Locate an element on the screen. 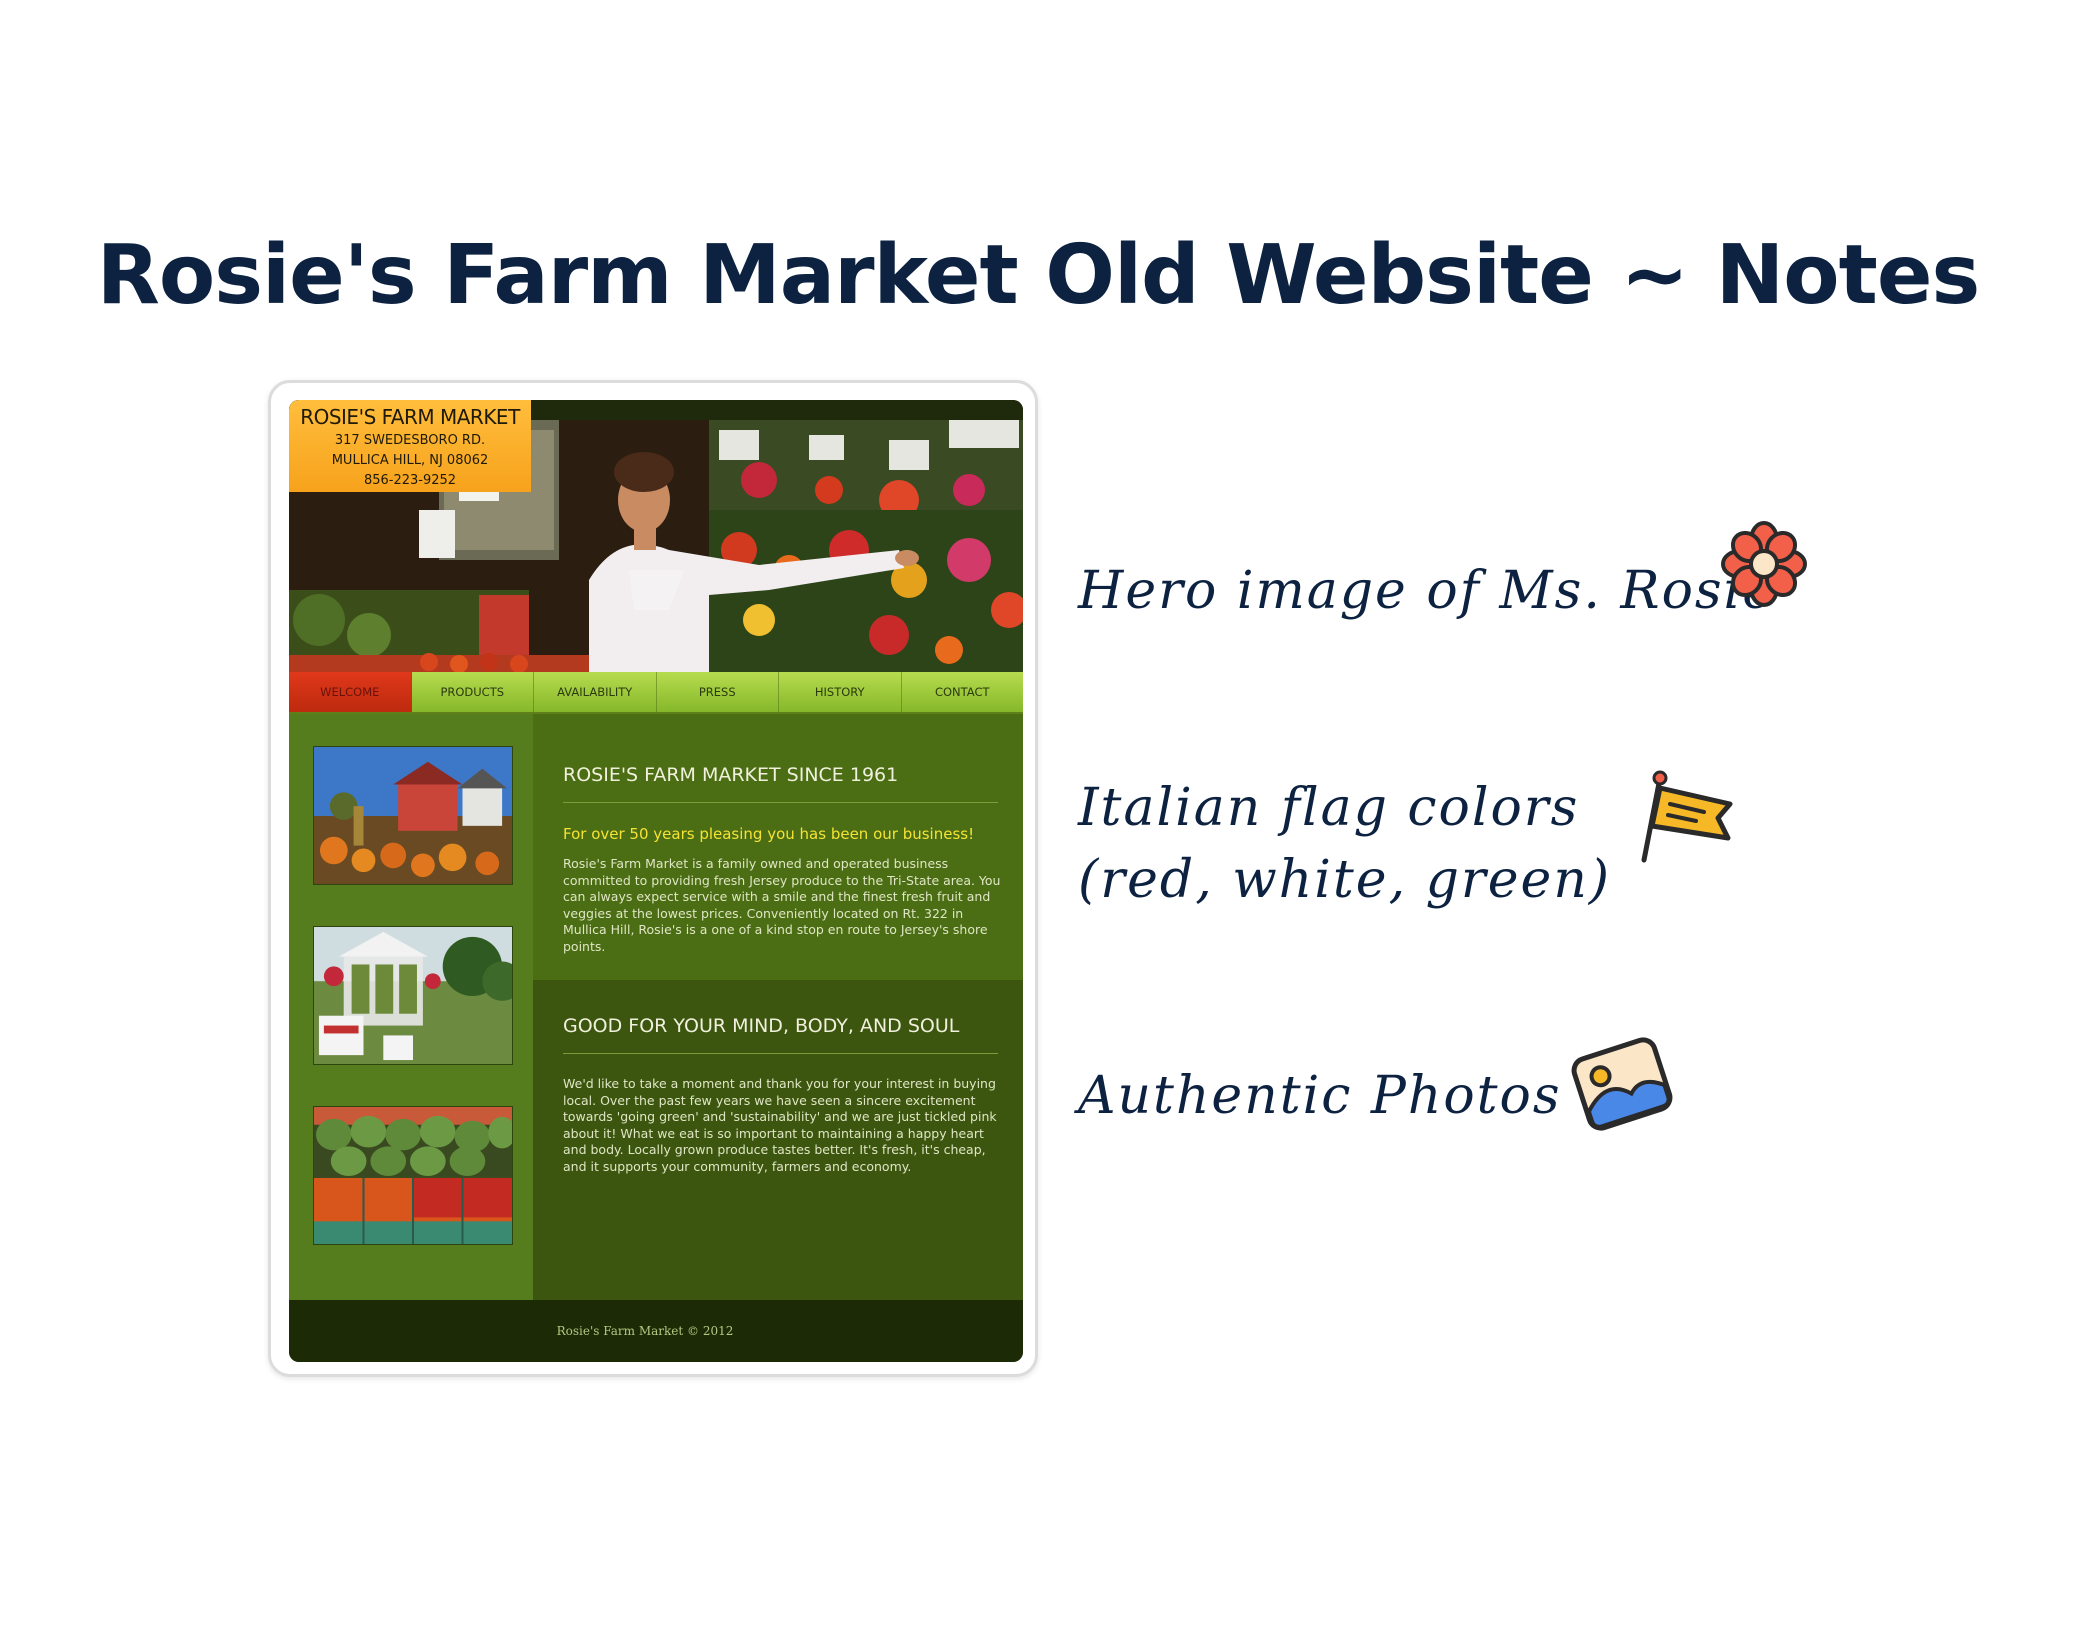 This screenshot has width=2076, height=1644. note-flag-colors: Italian flag colors (red, white, green) is located at coordinates (1344, 844).